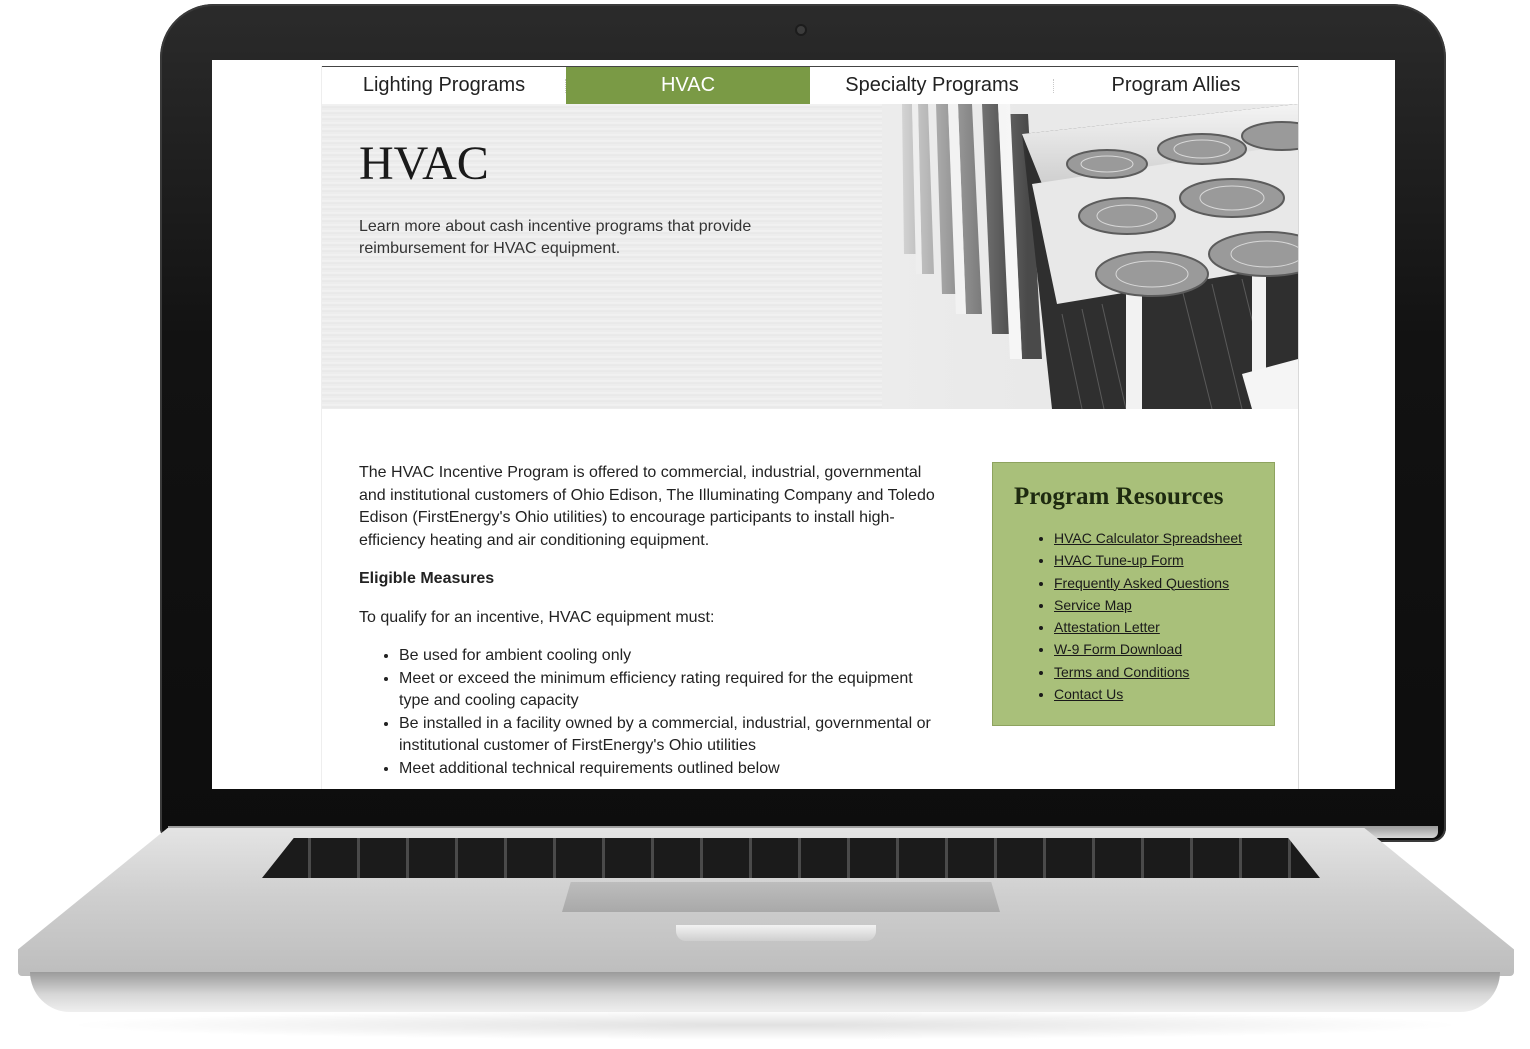  Describe the element at coordinates (1107, 627) in the screenshot. I see `link-attestation-letter: Attestation Letter` at that location.